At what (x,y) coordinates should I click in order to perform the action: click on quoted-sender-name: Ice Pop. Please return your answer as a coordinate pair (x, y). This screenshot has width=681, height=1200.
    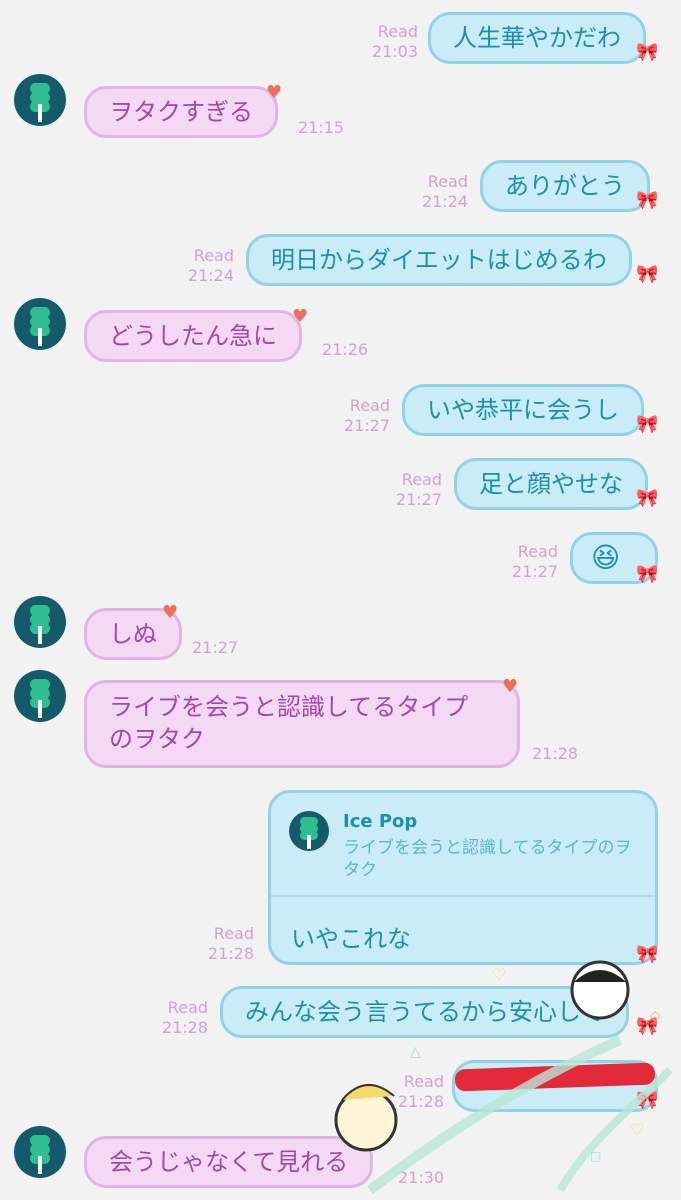
    Looking at the image, I should click on (380, 821).